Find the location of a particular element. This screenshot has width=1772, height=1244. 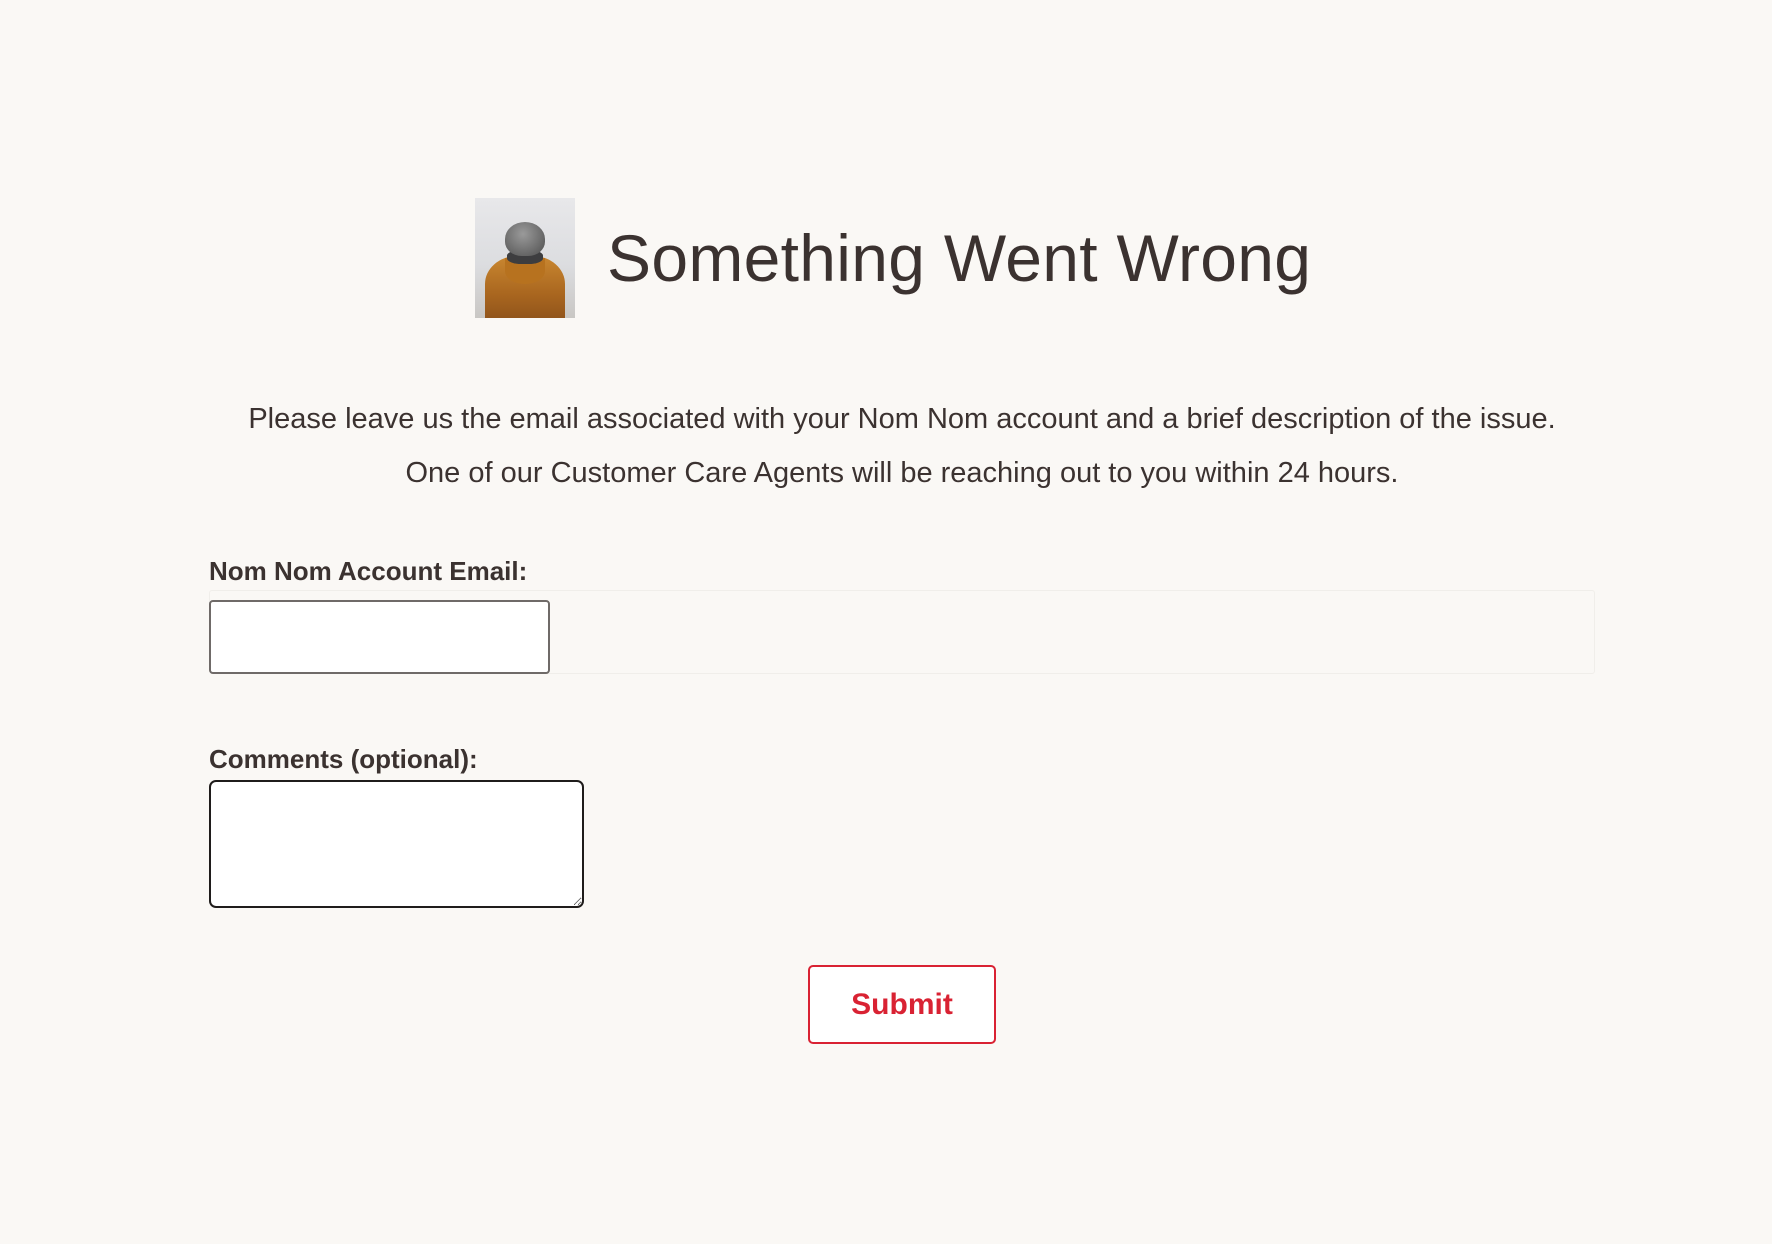

page-header: Something Went Wrong is located at coordinates (893, 258).